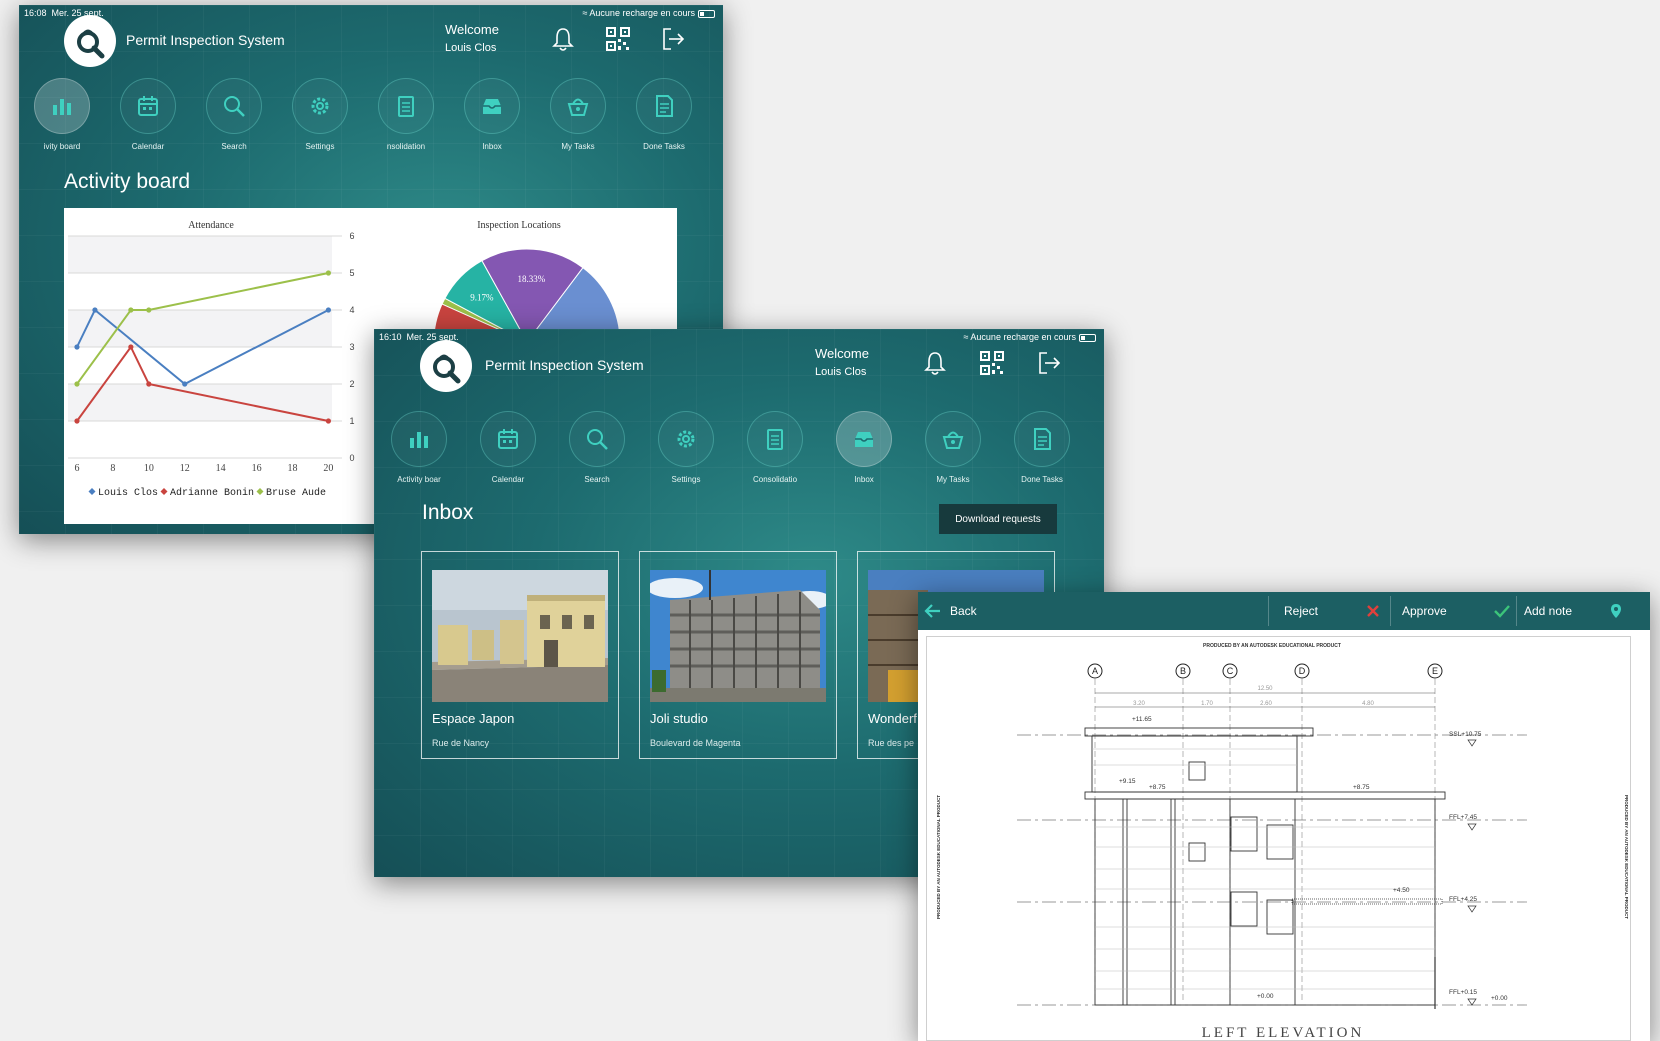 The width and height of the screenshot is (1660, 1041). What do you see at coordinates (1230, 671) in the screenshot?
I see `axis-label: C` at bounding box center [1230, 671].